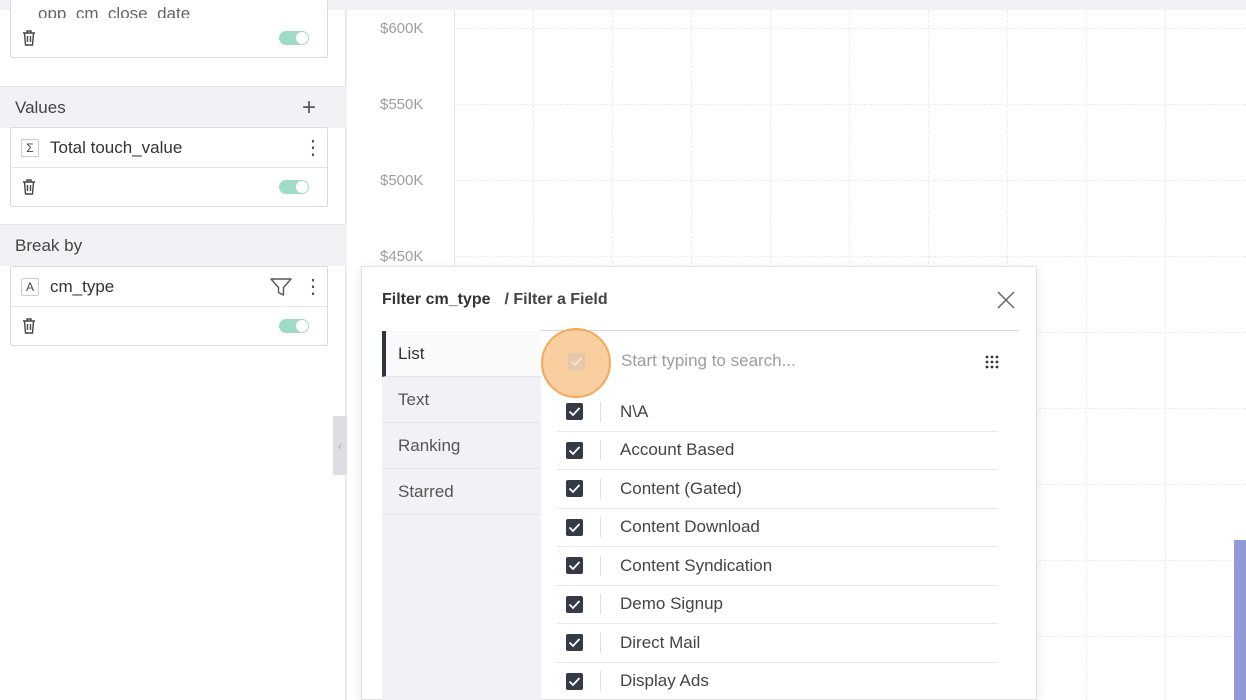  I want to click on break-by-field-card: A cm_type ⋮, so click(169, 306).